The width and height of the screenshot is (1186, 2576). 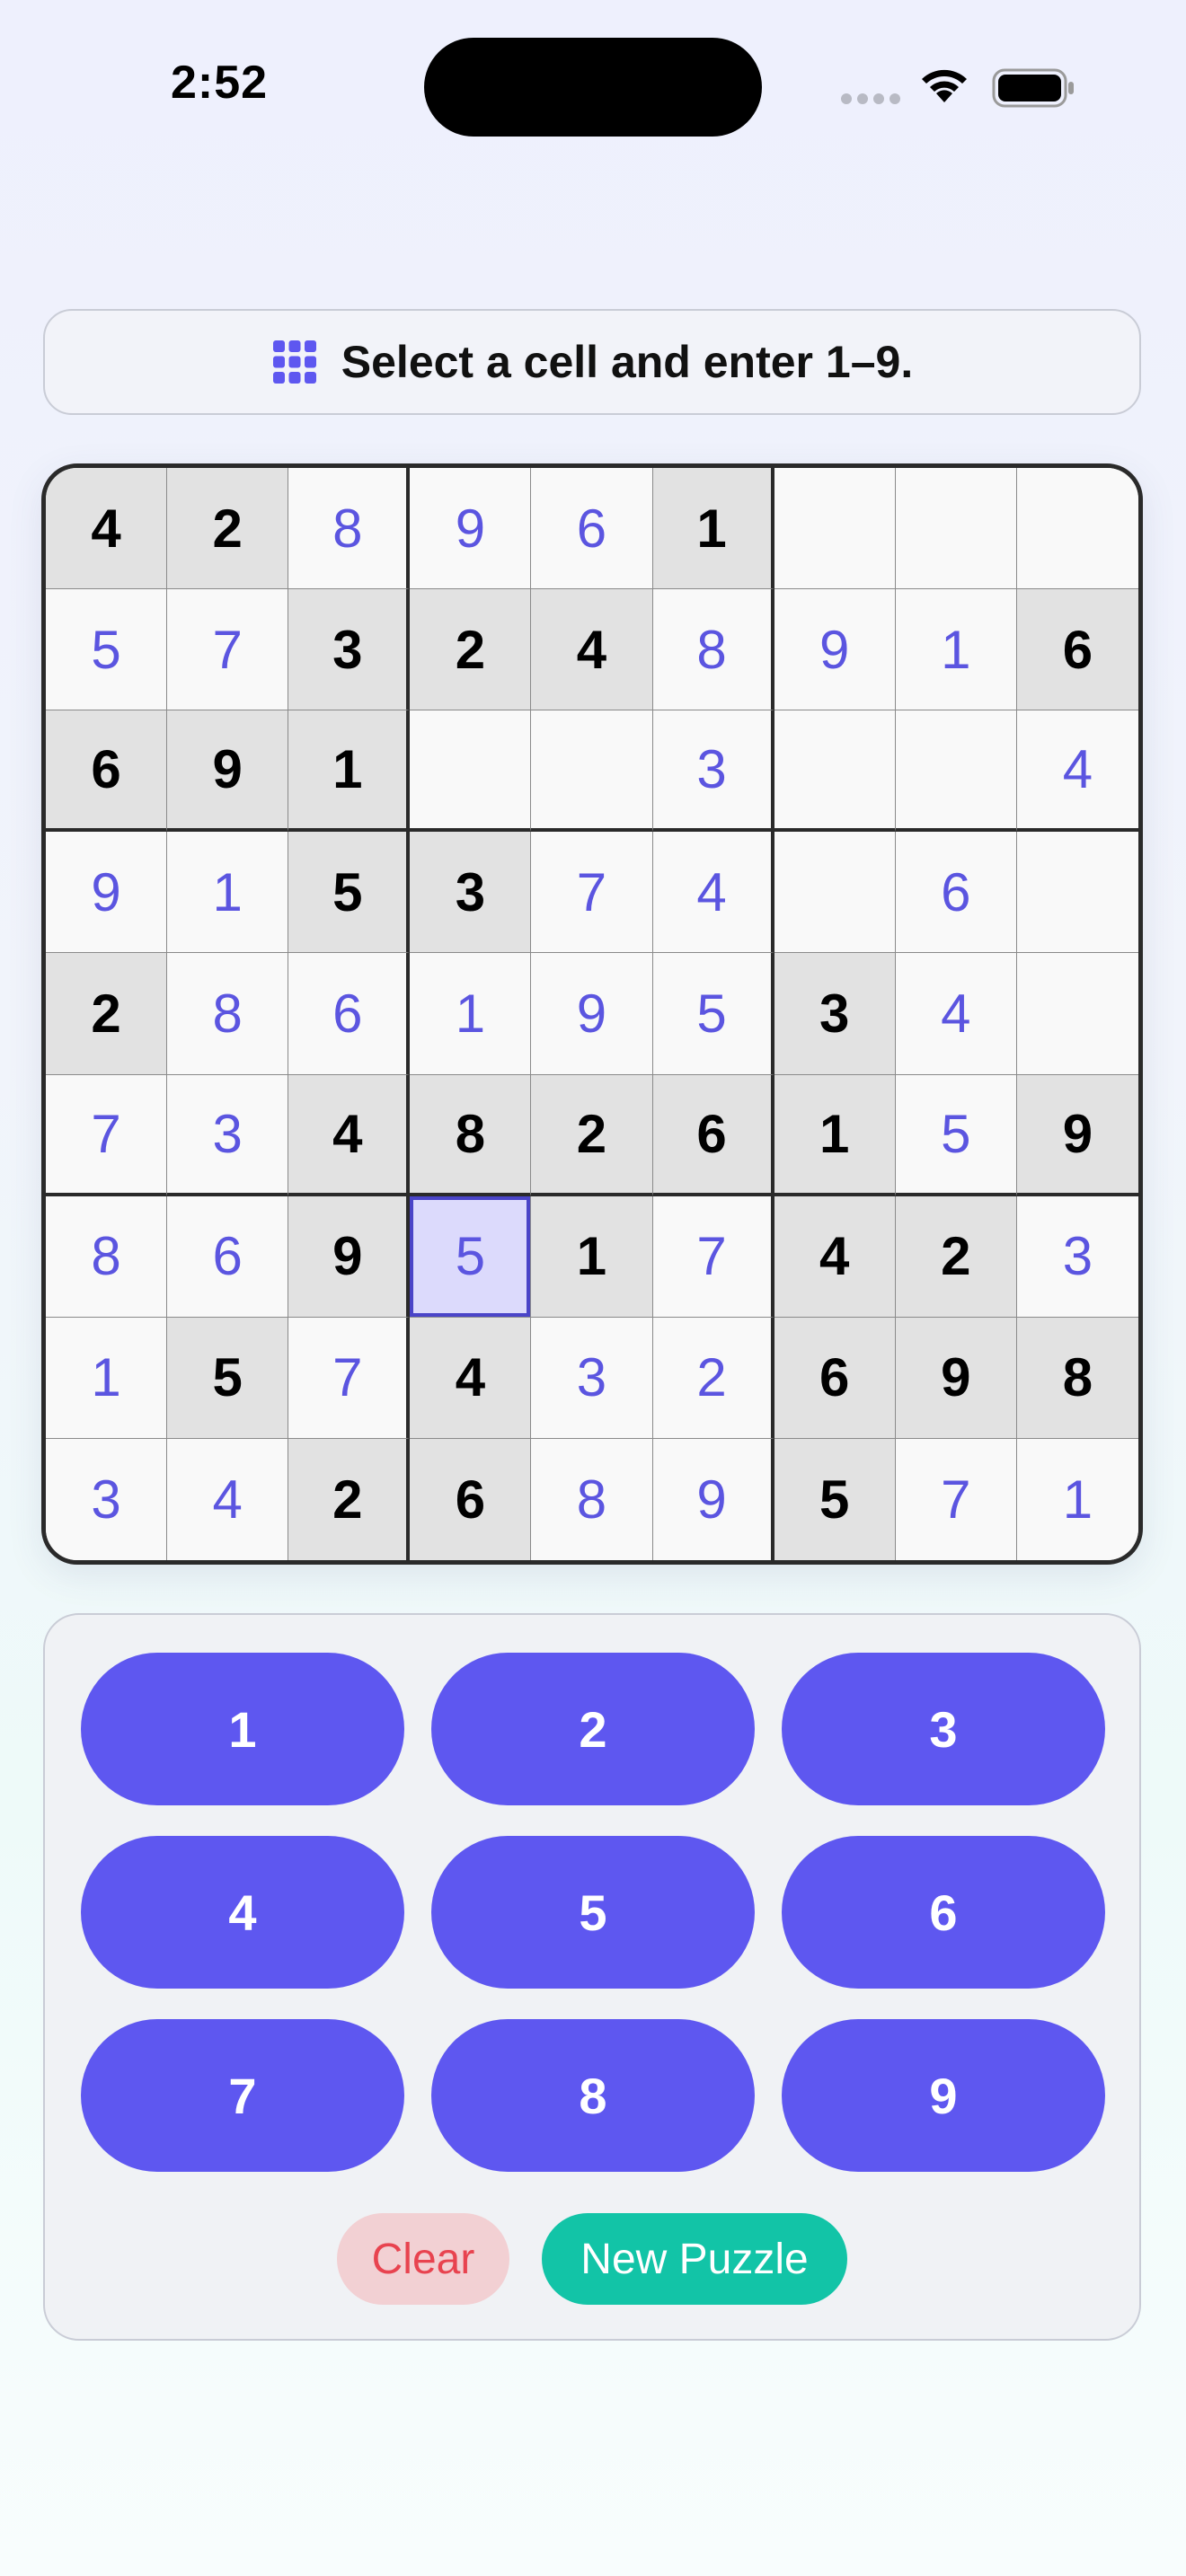 I want to click on action-row: Clear New Puzzle, so click(x=592, y=2259).